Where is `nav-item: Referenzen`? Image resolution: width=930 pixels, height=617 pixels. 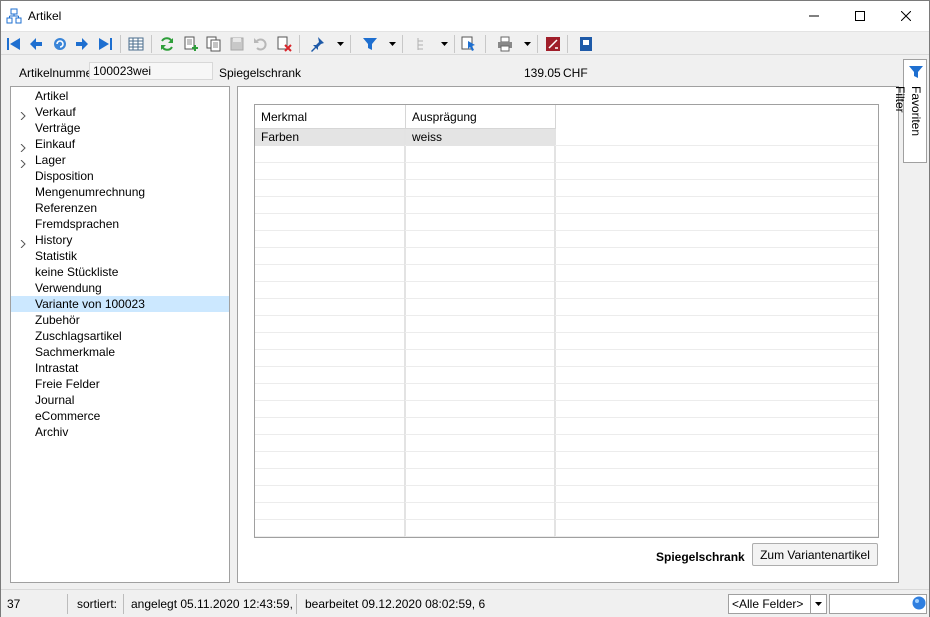 nav-item: Referenzen is located at coordinates (120, 208).